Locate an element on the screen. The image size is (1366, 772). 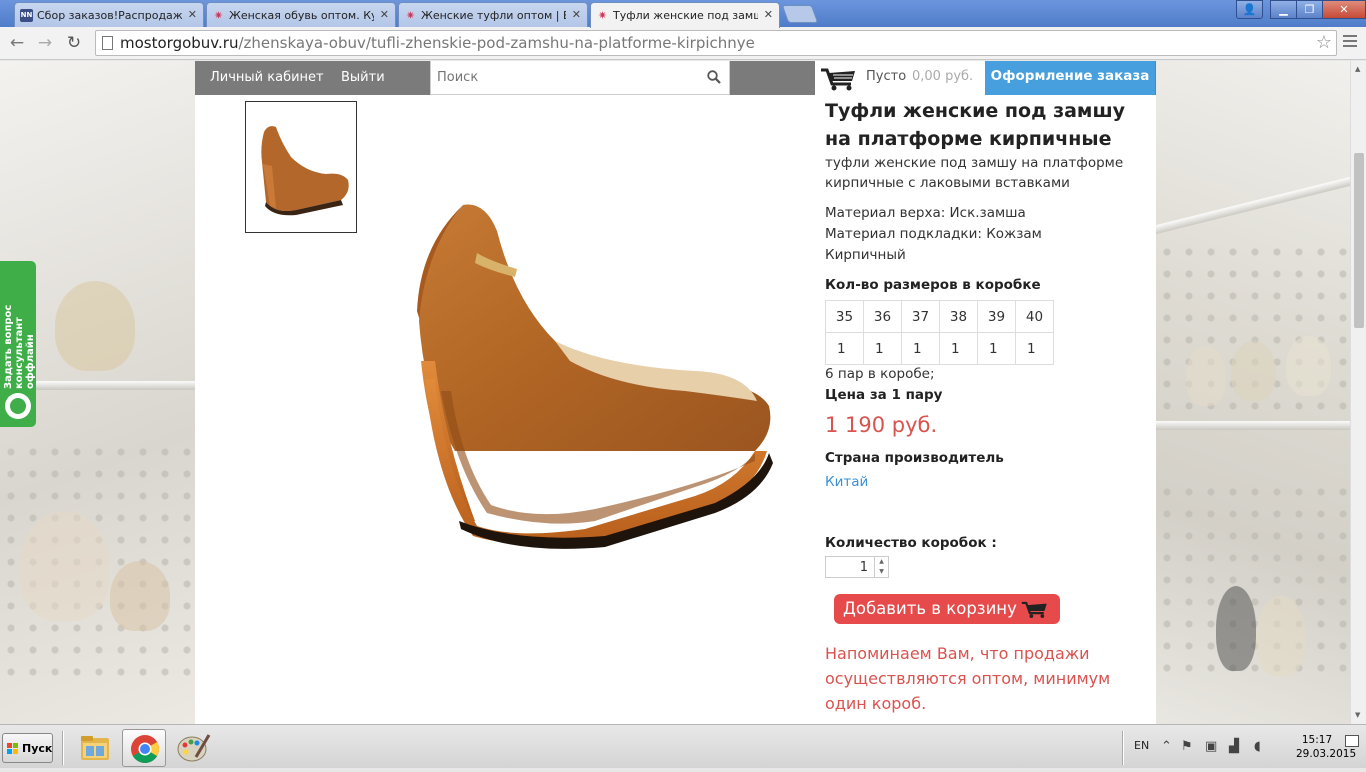
add-to-cart-button: Добавить в корзину is located at coordinates (947, 609).